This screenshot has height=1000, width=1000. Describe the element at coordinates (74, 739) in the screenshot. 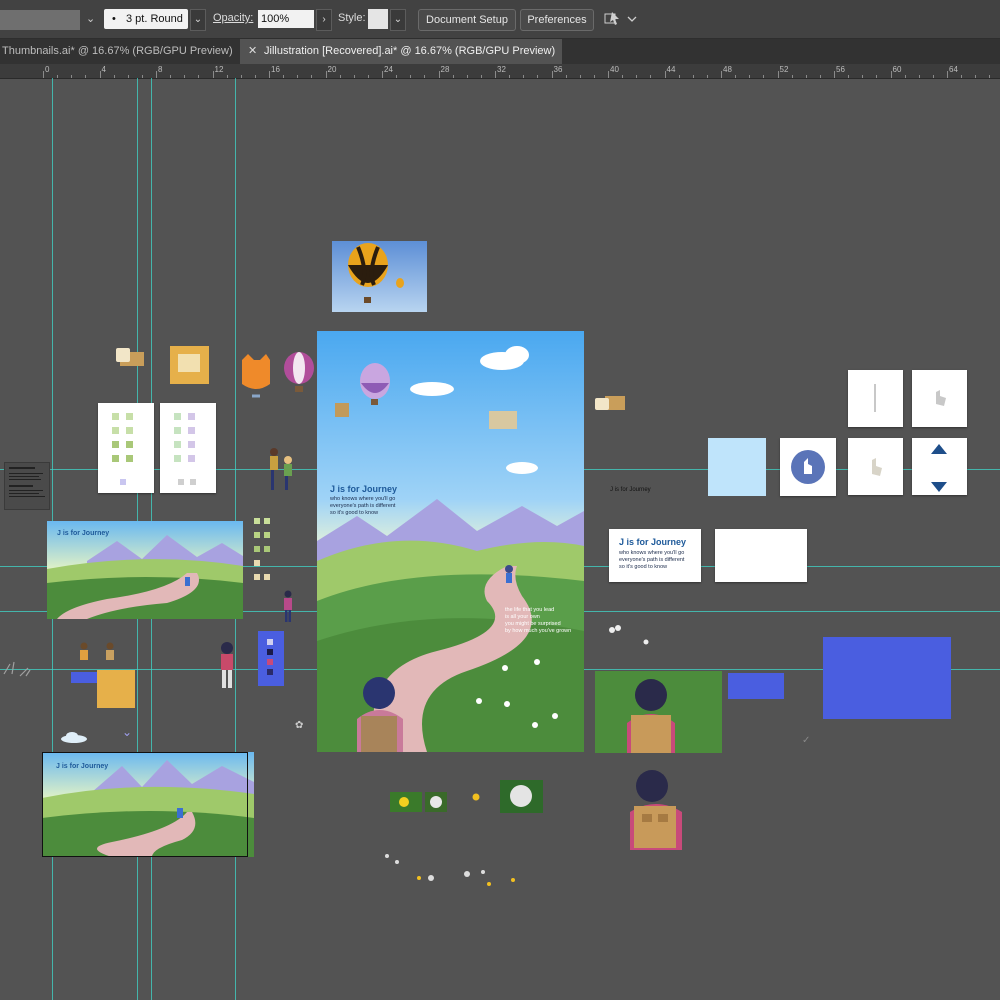

I see `cloud-icon` at that location.